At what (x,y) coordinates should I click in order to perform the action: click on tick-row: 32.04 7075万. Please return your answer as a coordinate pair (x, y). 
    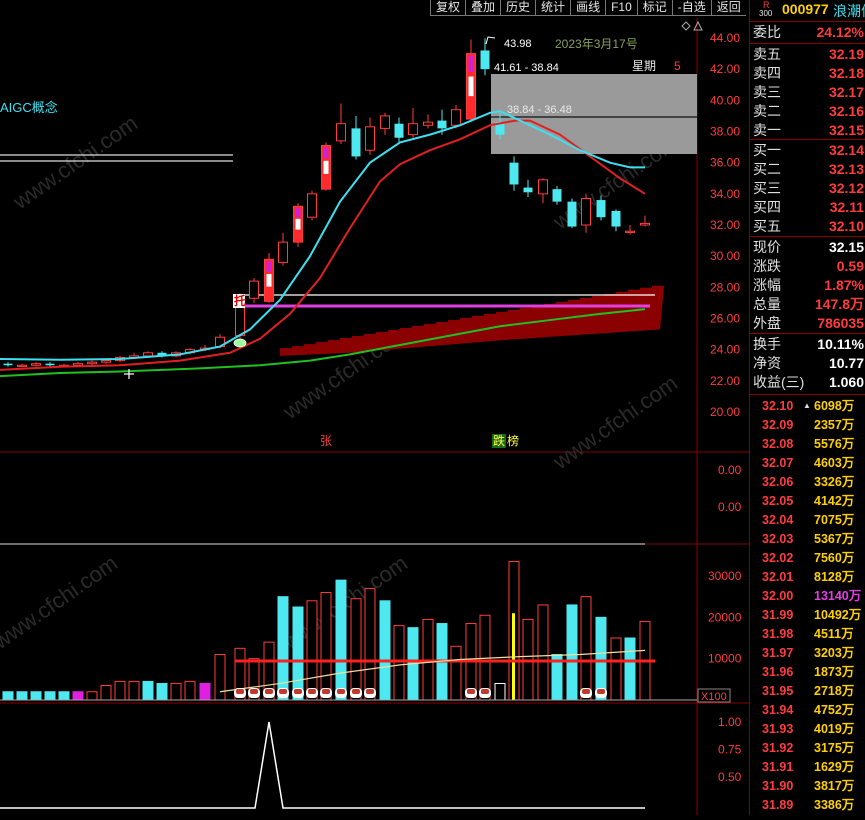
    Looking at the image, I should click on (807, 520).